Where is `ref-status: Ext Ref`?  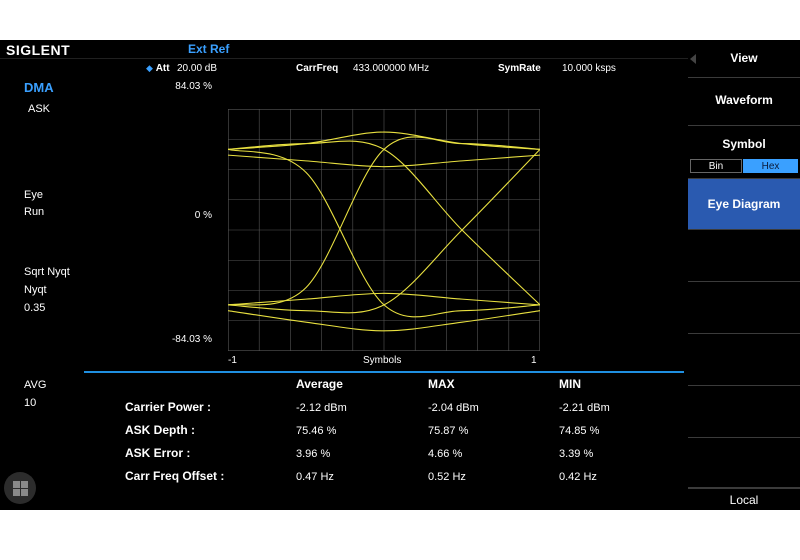
ref-status: Ext Ref is located at coordinates (209, 49).